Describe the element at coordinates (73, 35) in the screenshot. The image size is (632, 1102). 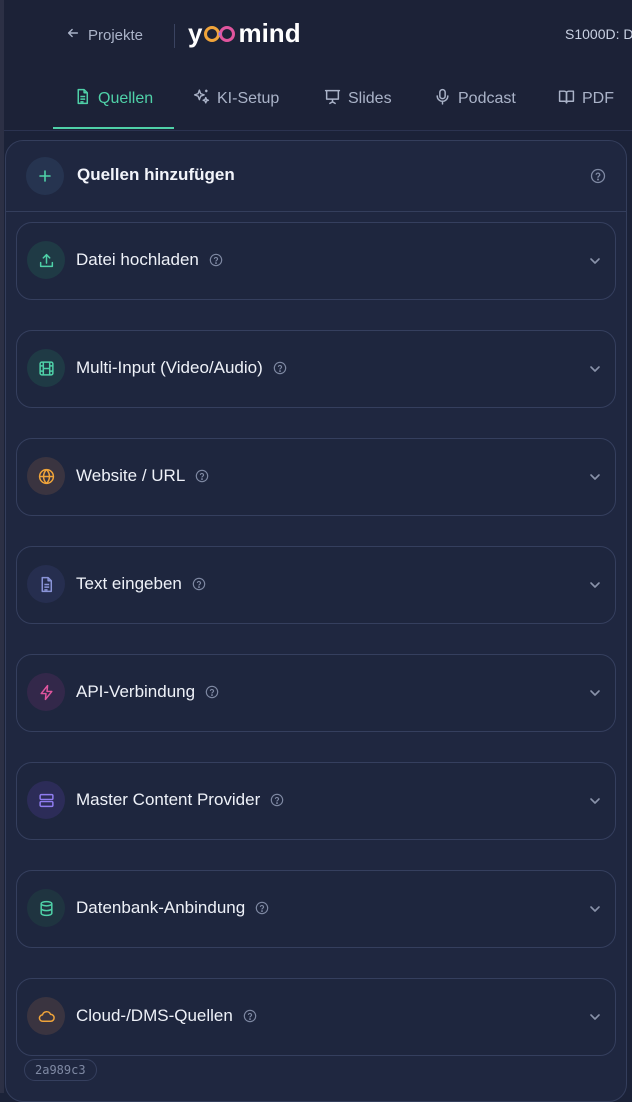
I see `arrow-left-icon` at that location.